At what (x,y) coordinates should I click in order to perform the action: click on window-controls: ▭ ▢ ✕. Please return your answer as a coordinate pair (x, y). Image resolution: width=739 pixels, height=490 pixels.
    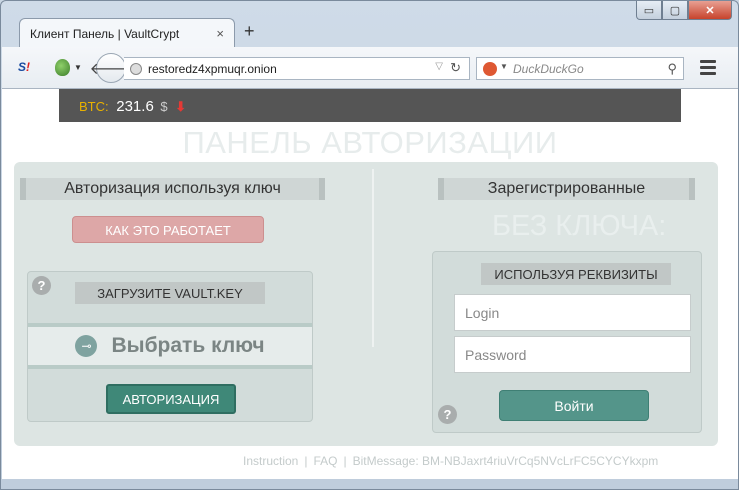
    Looking at the image, I should click on (684, 10).